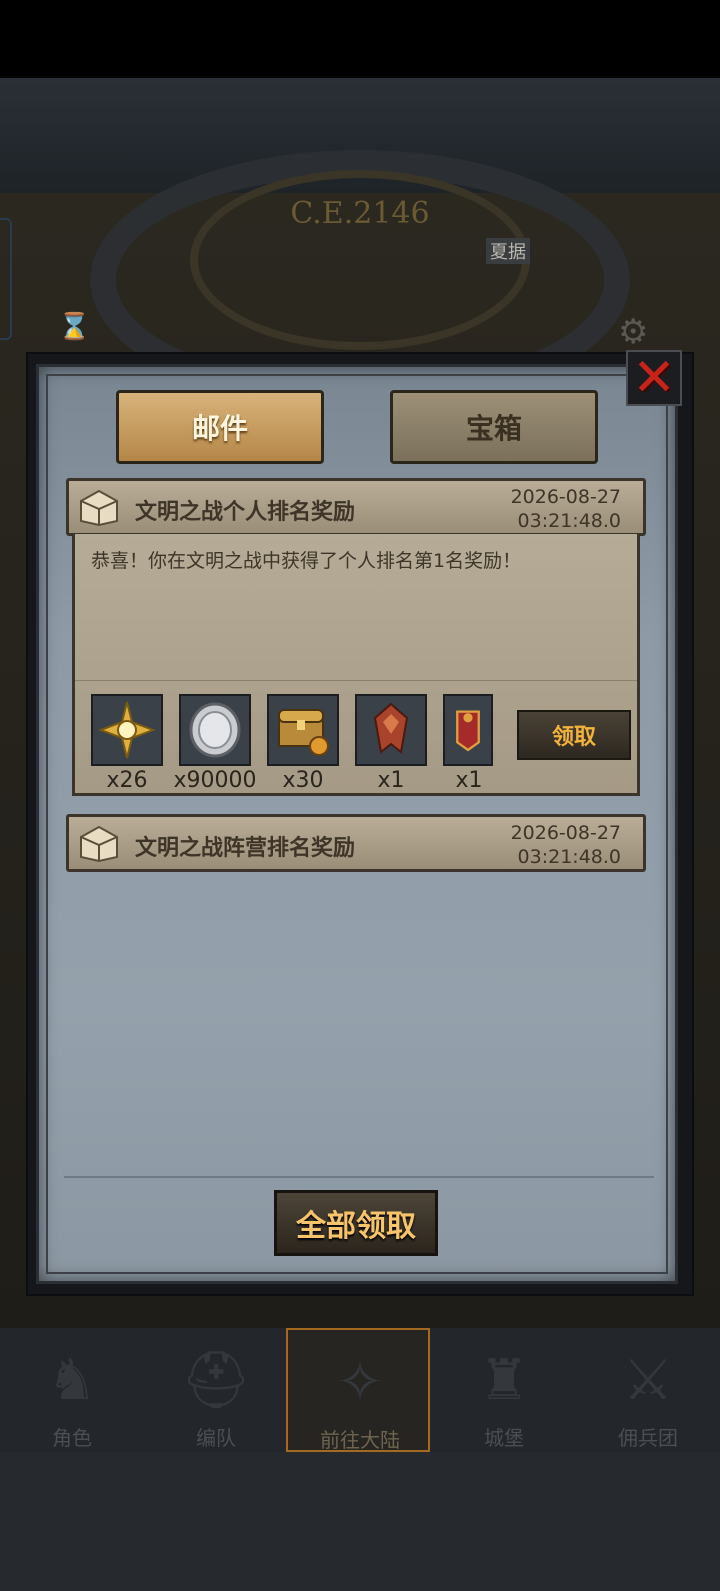 The height and width of the screenshot is (1591, 720). What do you see at coordinates (72, 1438) in the screenshot?
I see `nav-label: 角色` at bounding box center [72, 1438].